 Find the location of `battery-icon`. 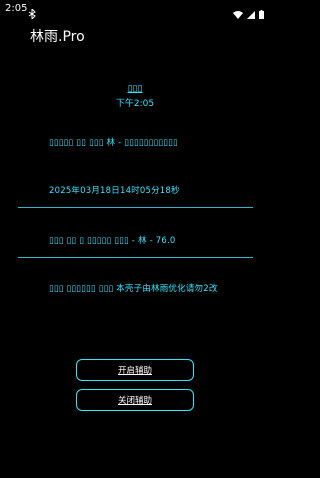

battery-icon is located at coordinates (261, 13).